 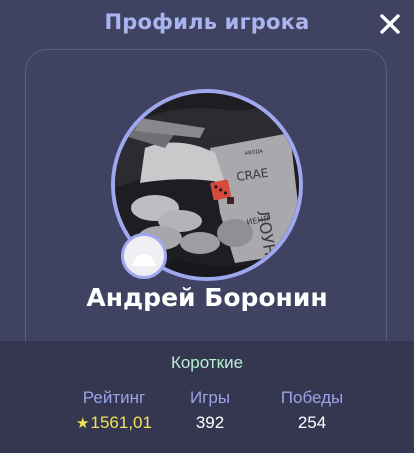 What do you see at coordinates (207, 297) in the screenshot?
I see `player-name: Андрей Боронин` at bounding box center [207, 297].